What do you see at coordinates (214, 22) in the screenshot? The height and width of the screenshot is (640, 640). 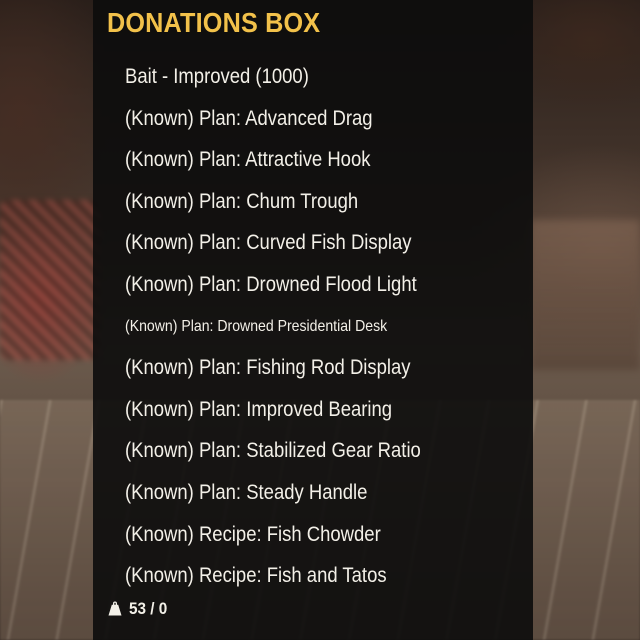 I see `panel-title: DONATIONS BOX` at bounding box center [214, 22].